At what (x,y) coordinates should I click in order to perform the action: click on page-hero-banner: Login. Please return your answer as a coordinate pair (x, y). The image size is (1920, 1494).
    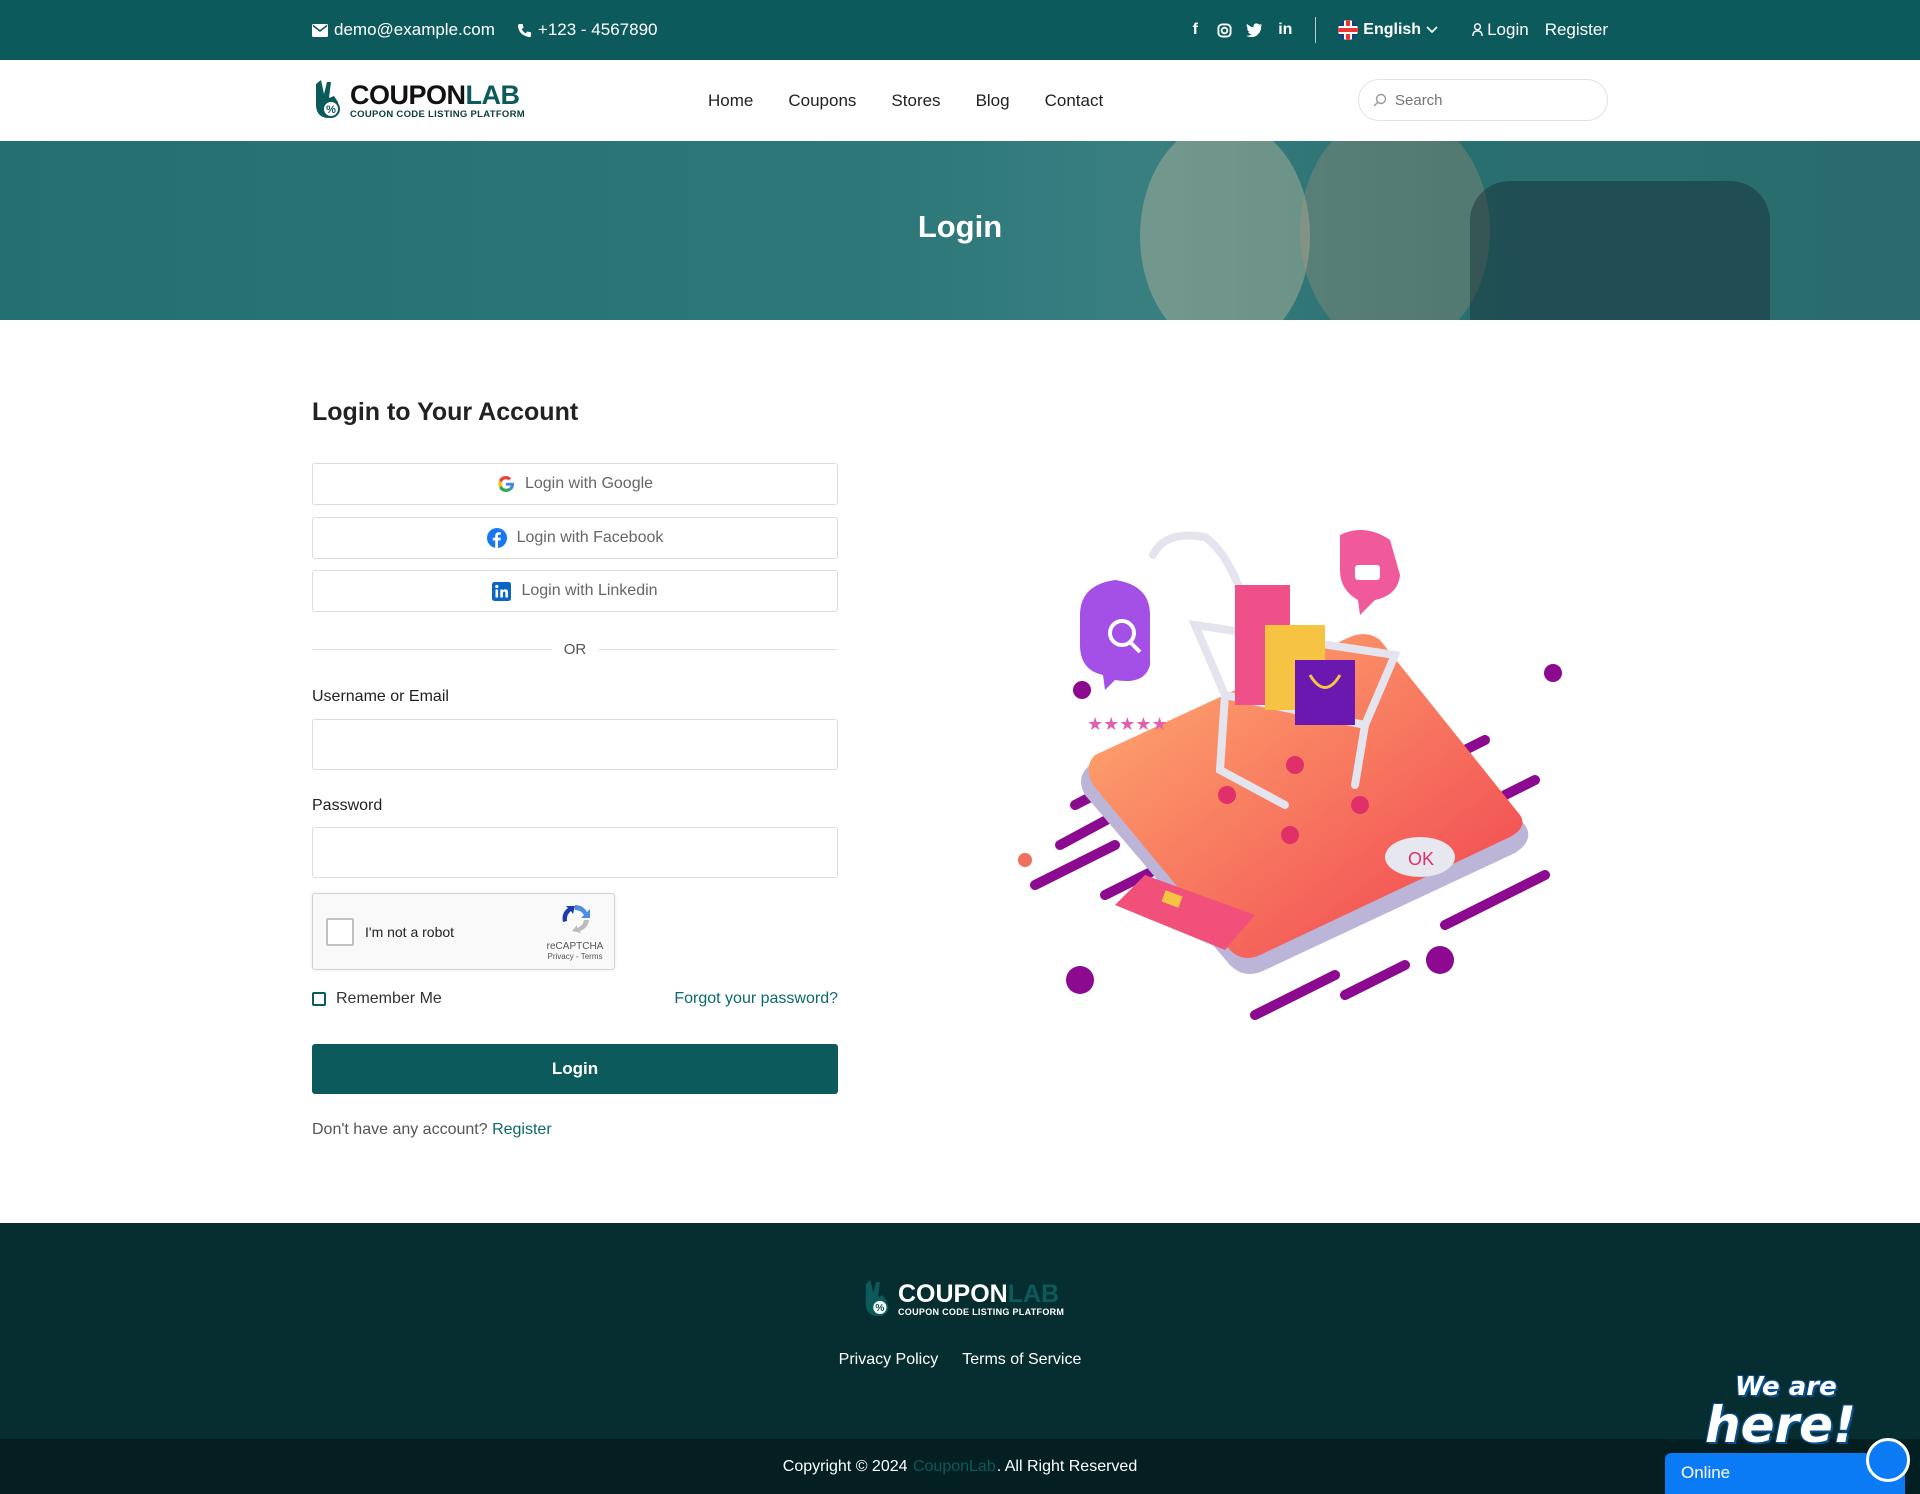
    Looking at the image, I should click on (960, 230).